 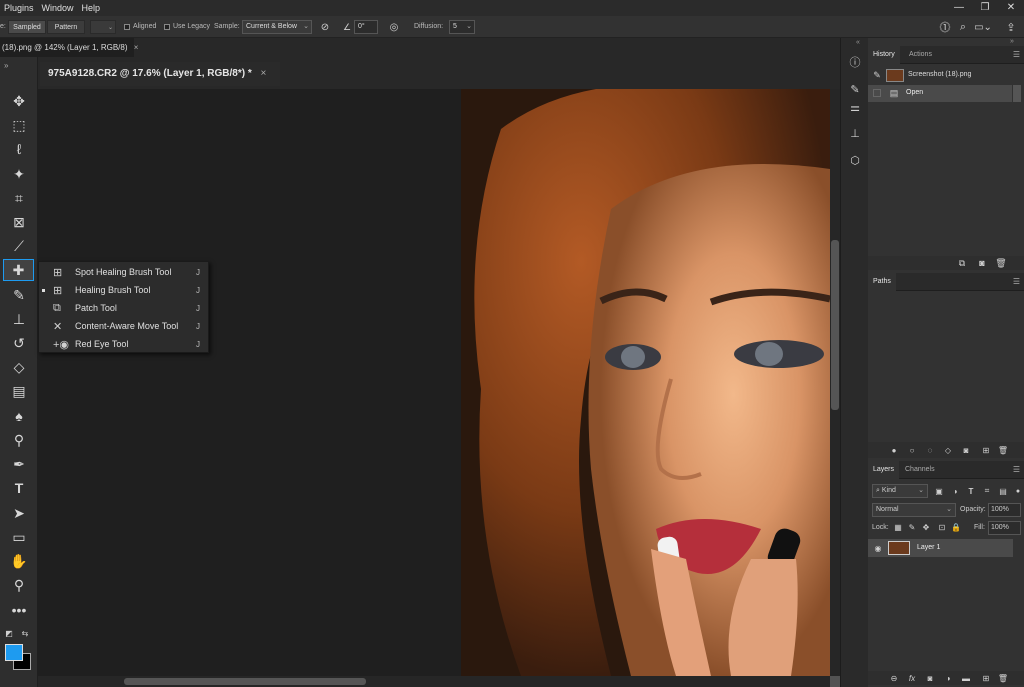 I want to click on swap-colors-icon: ⇆, so click(x=25, y=633).